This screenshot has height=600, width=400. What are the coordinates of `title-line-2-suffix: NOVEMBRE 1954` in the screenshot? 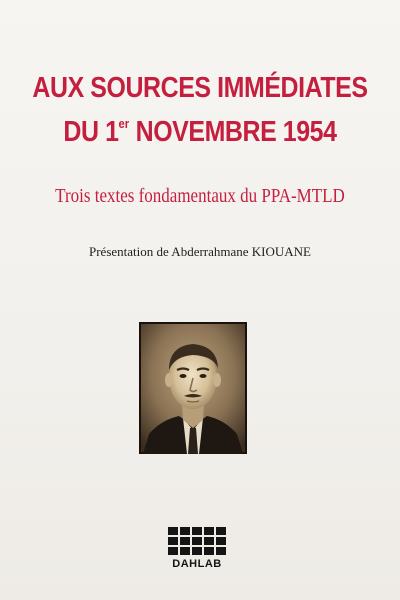 It's located at (233, 132).